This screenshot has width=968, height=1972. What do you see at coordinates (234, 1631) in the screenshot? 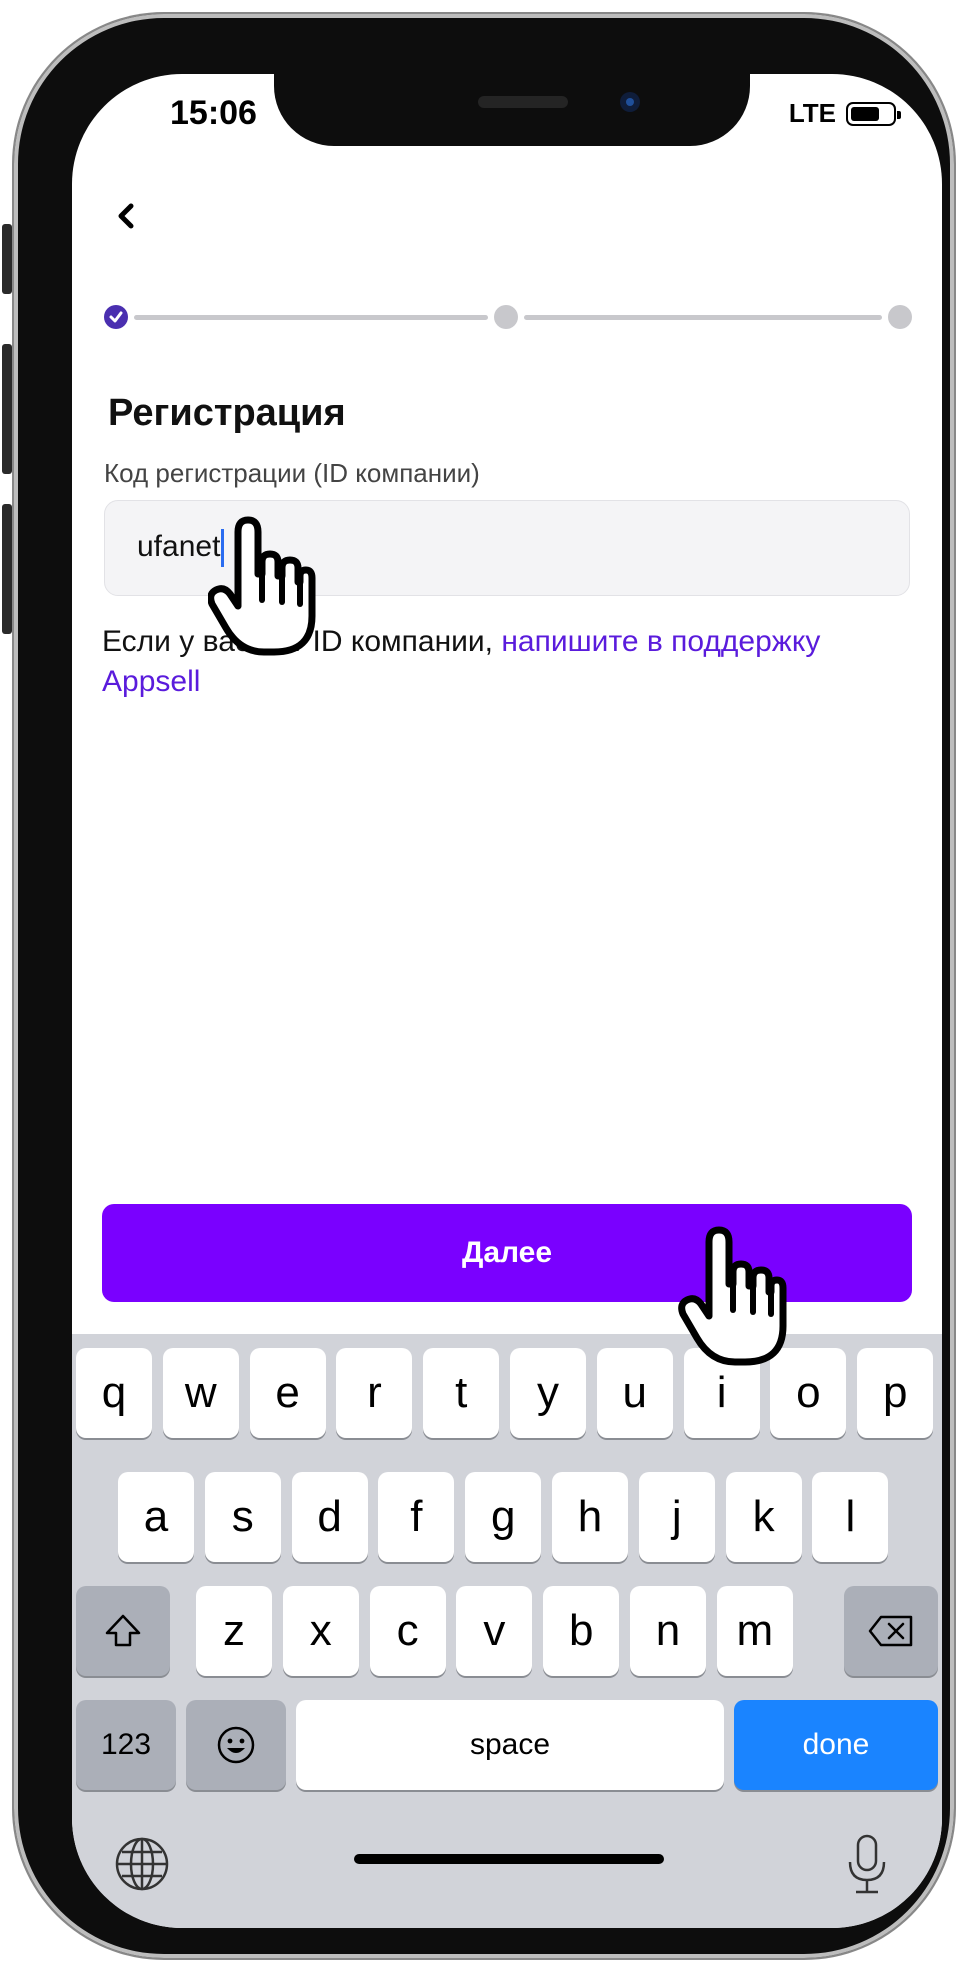
I see `key-z: z` at bounding box center [234, 1631].